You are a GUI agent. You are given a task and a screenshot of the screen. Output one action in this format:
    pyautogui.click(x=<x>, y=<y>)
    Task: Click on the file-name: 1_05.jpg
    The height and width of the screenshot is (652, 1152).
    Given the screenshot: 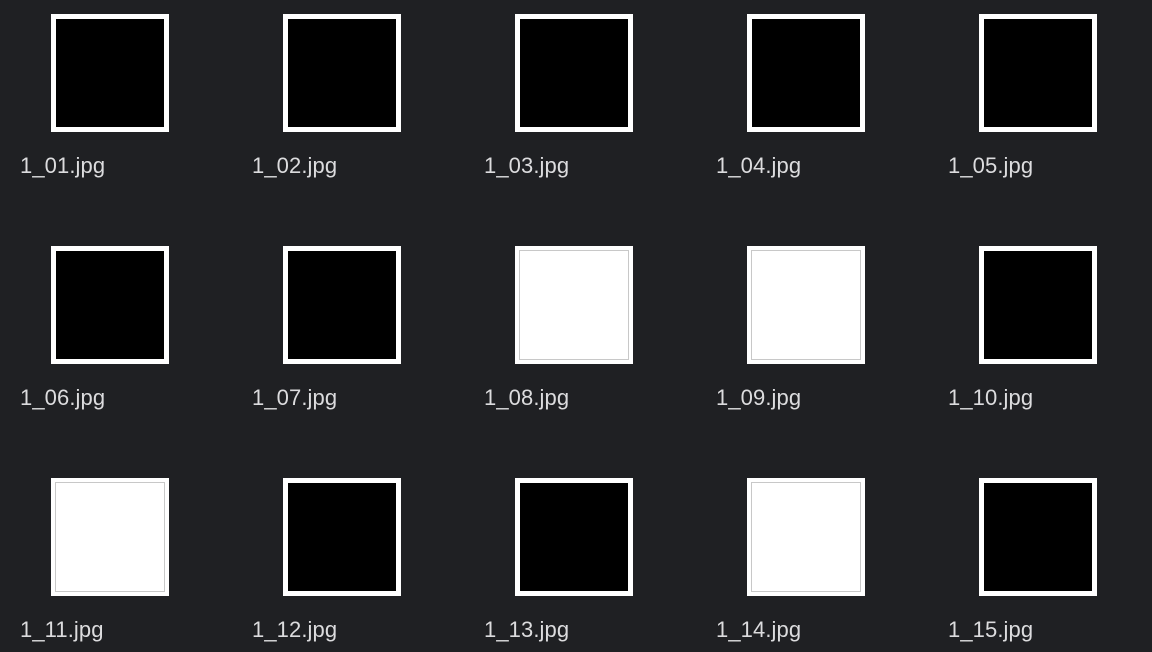 What is the action you would take?
    pyautogui.click(x=990, y=166)
    